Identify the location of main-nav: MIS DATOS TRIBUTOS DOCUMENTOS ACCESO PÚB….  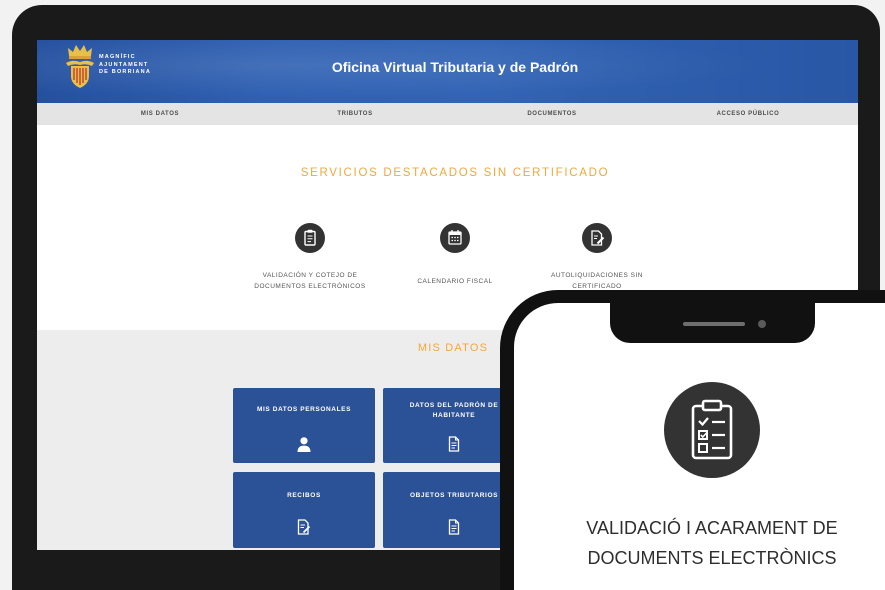
(447, 114).